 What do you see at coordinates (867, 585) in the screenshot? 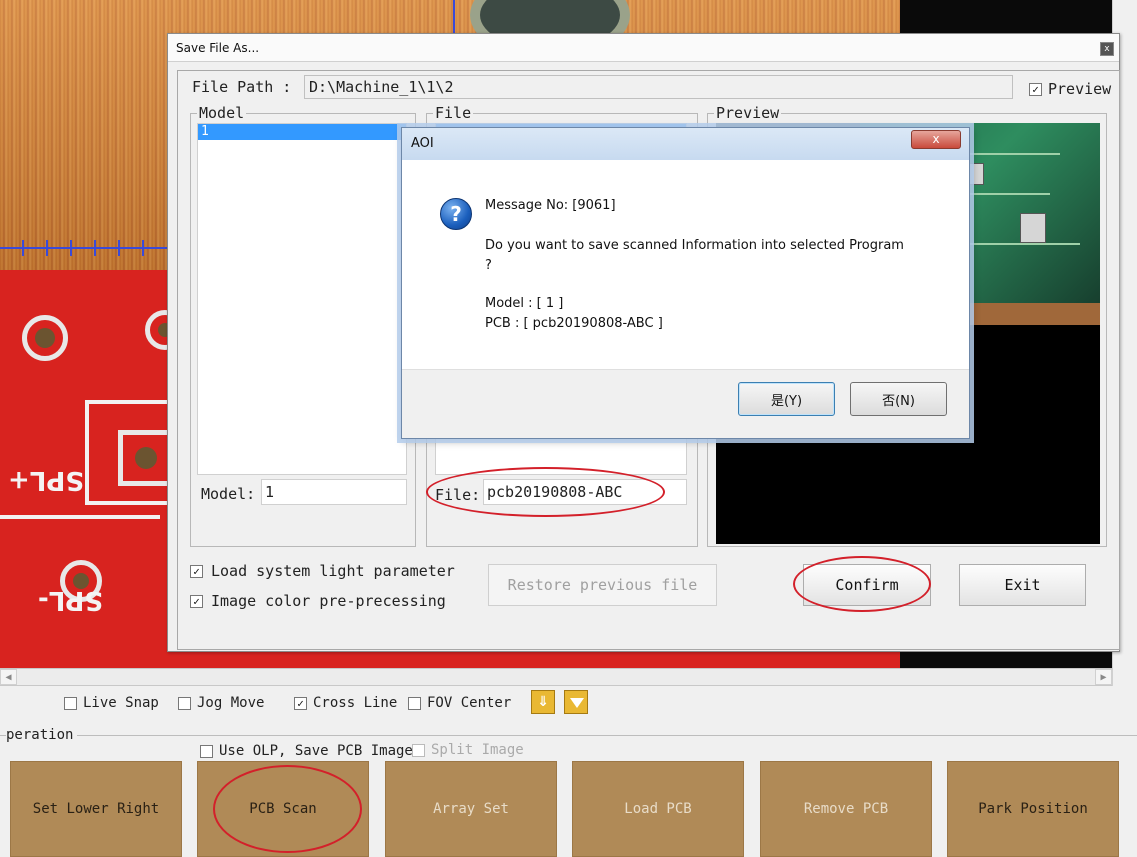
I see `confirm-button: Confirm` at bounding box center [867, 585].